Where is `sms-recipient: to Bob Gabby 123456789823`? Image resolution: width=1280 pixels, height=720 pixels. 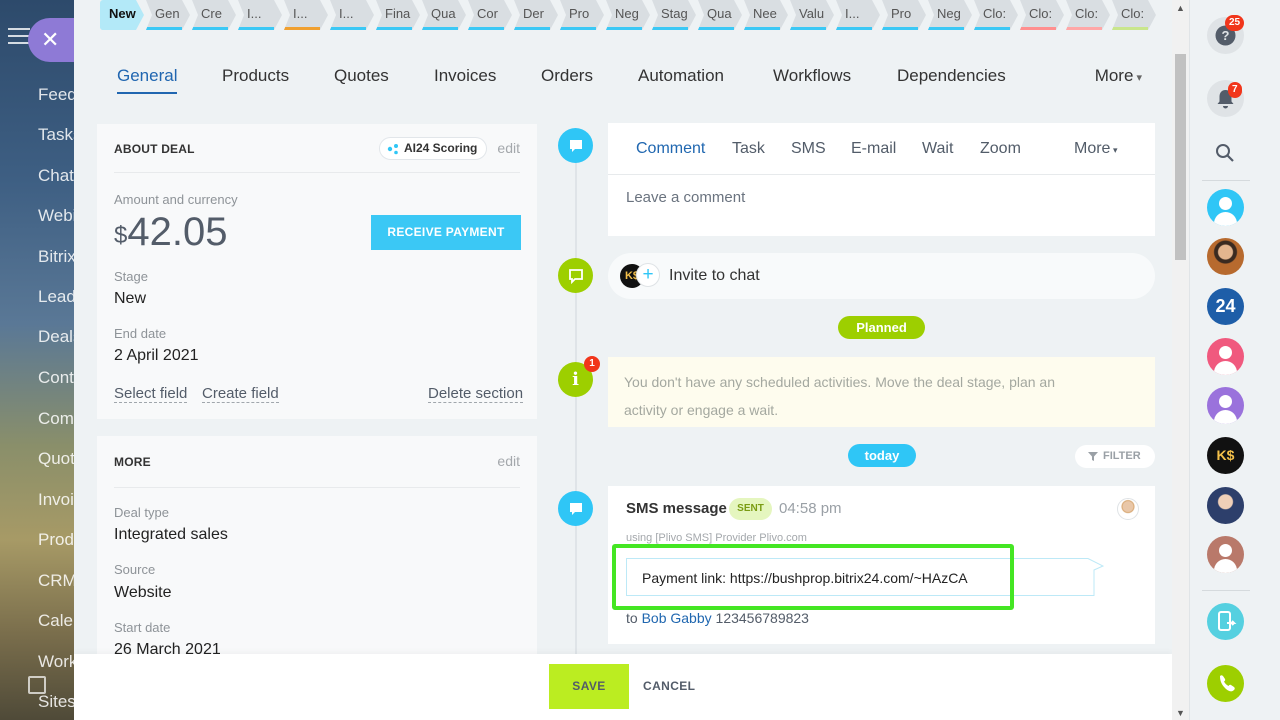
sms-recipient: to Bob Gabby 123456789823 is located at coordinates (717, 618).